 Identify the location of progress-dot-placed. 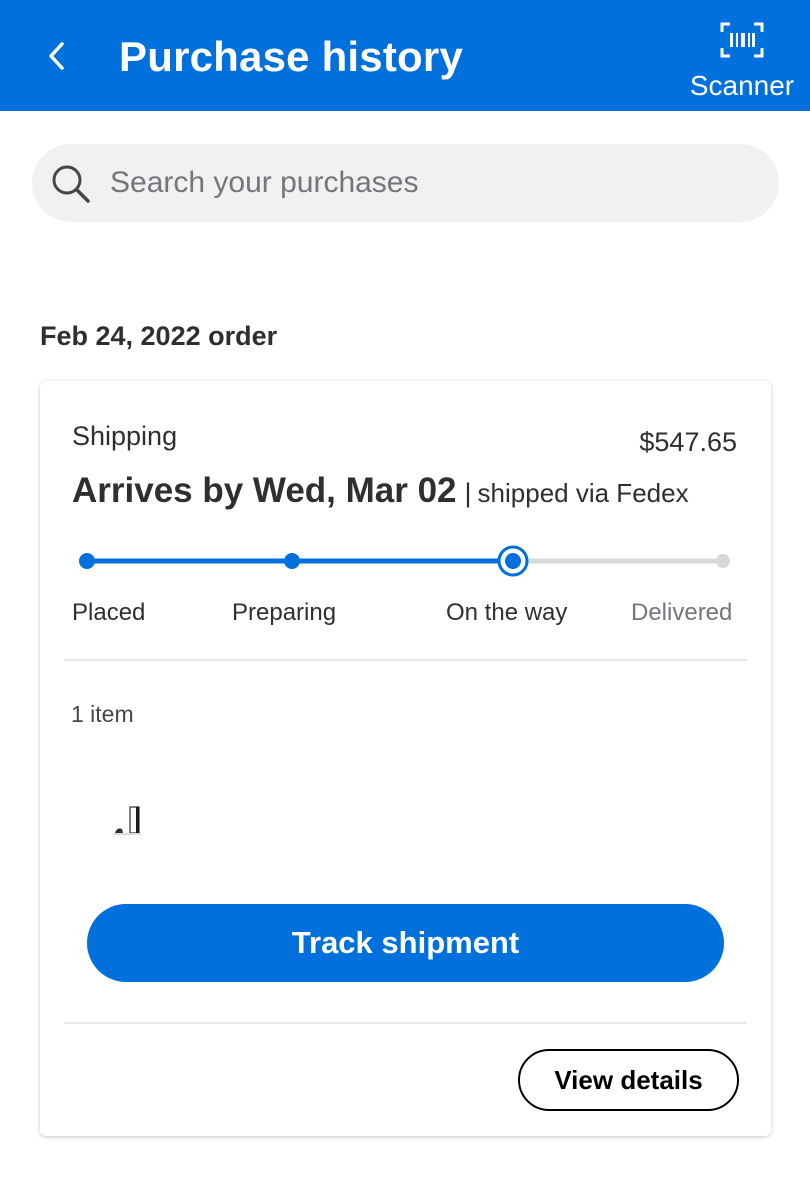
(87, 561).